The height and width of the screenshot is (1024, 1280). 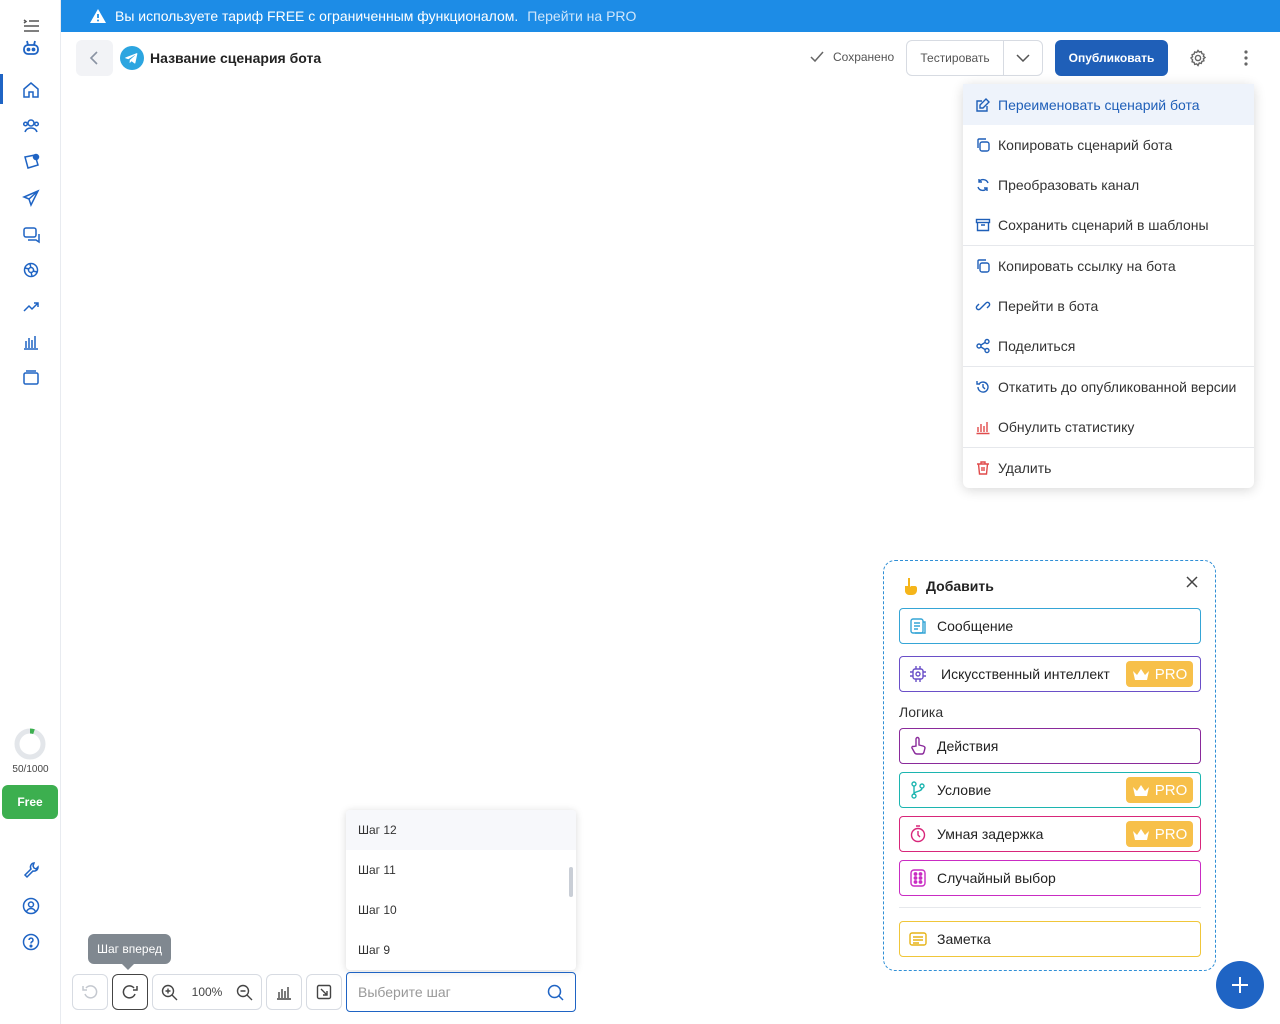 What do you see at coordinates (983, 428) in the screenshot?
I see `chart-icon` at bounding box center [983, 428].